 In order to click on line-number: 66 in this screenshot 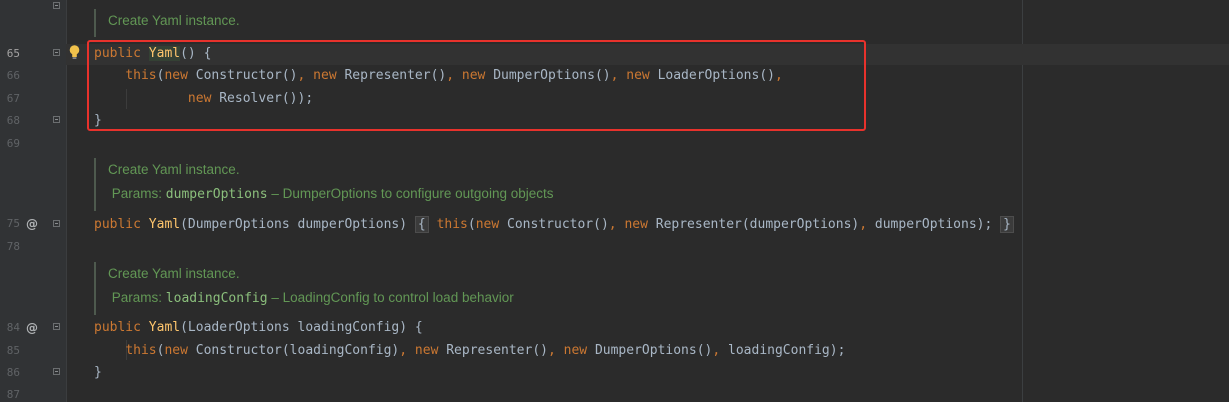, I will do `click(10, 76)`.